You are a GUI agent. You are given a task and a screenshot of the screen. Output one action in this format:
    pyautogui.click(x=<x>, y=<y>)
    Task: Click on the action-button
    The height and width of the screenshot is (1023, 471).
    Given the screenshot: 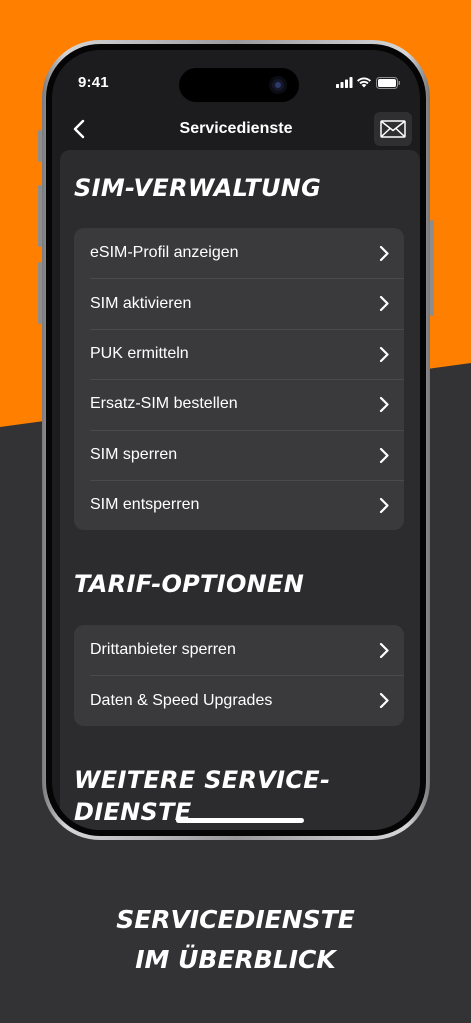 What is the action you would take?
    pyautogui.click(x=40, y=146)
    